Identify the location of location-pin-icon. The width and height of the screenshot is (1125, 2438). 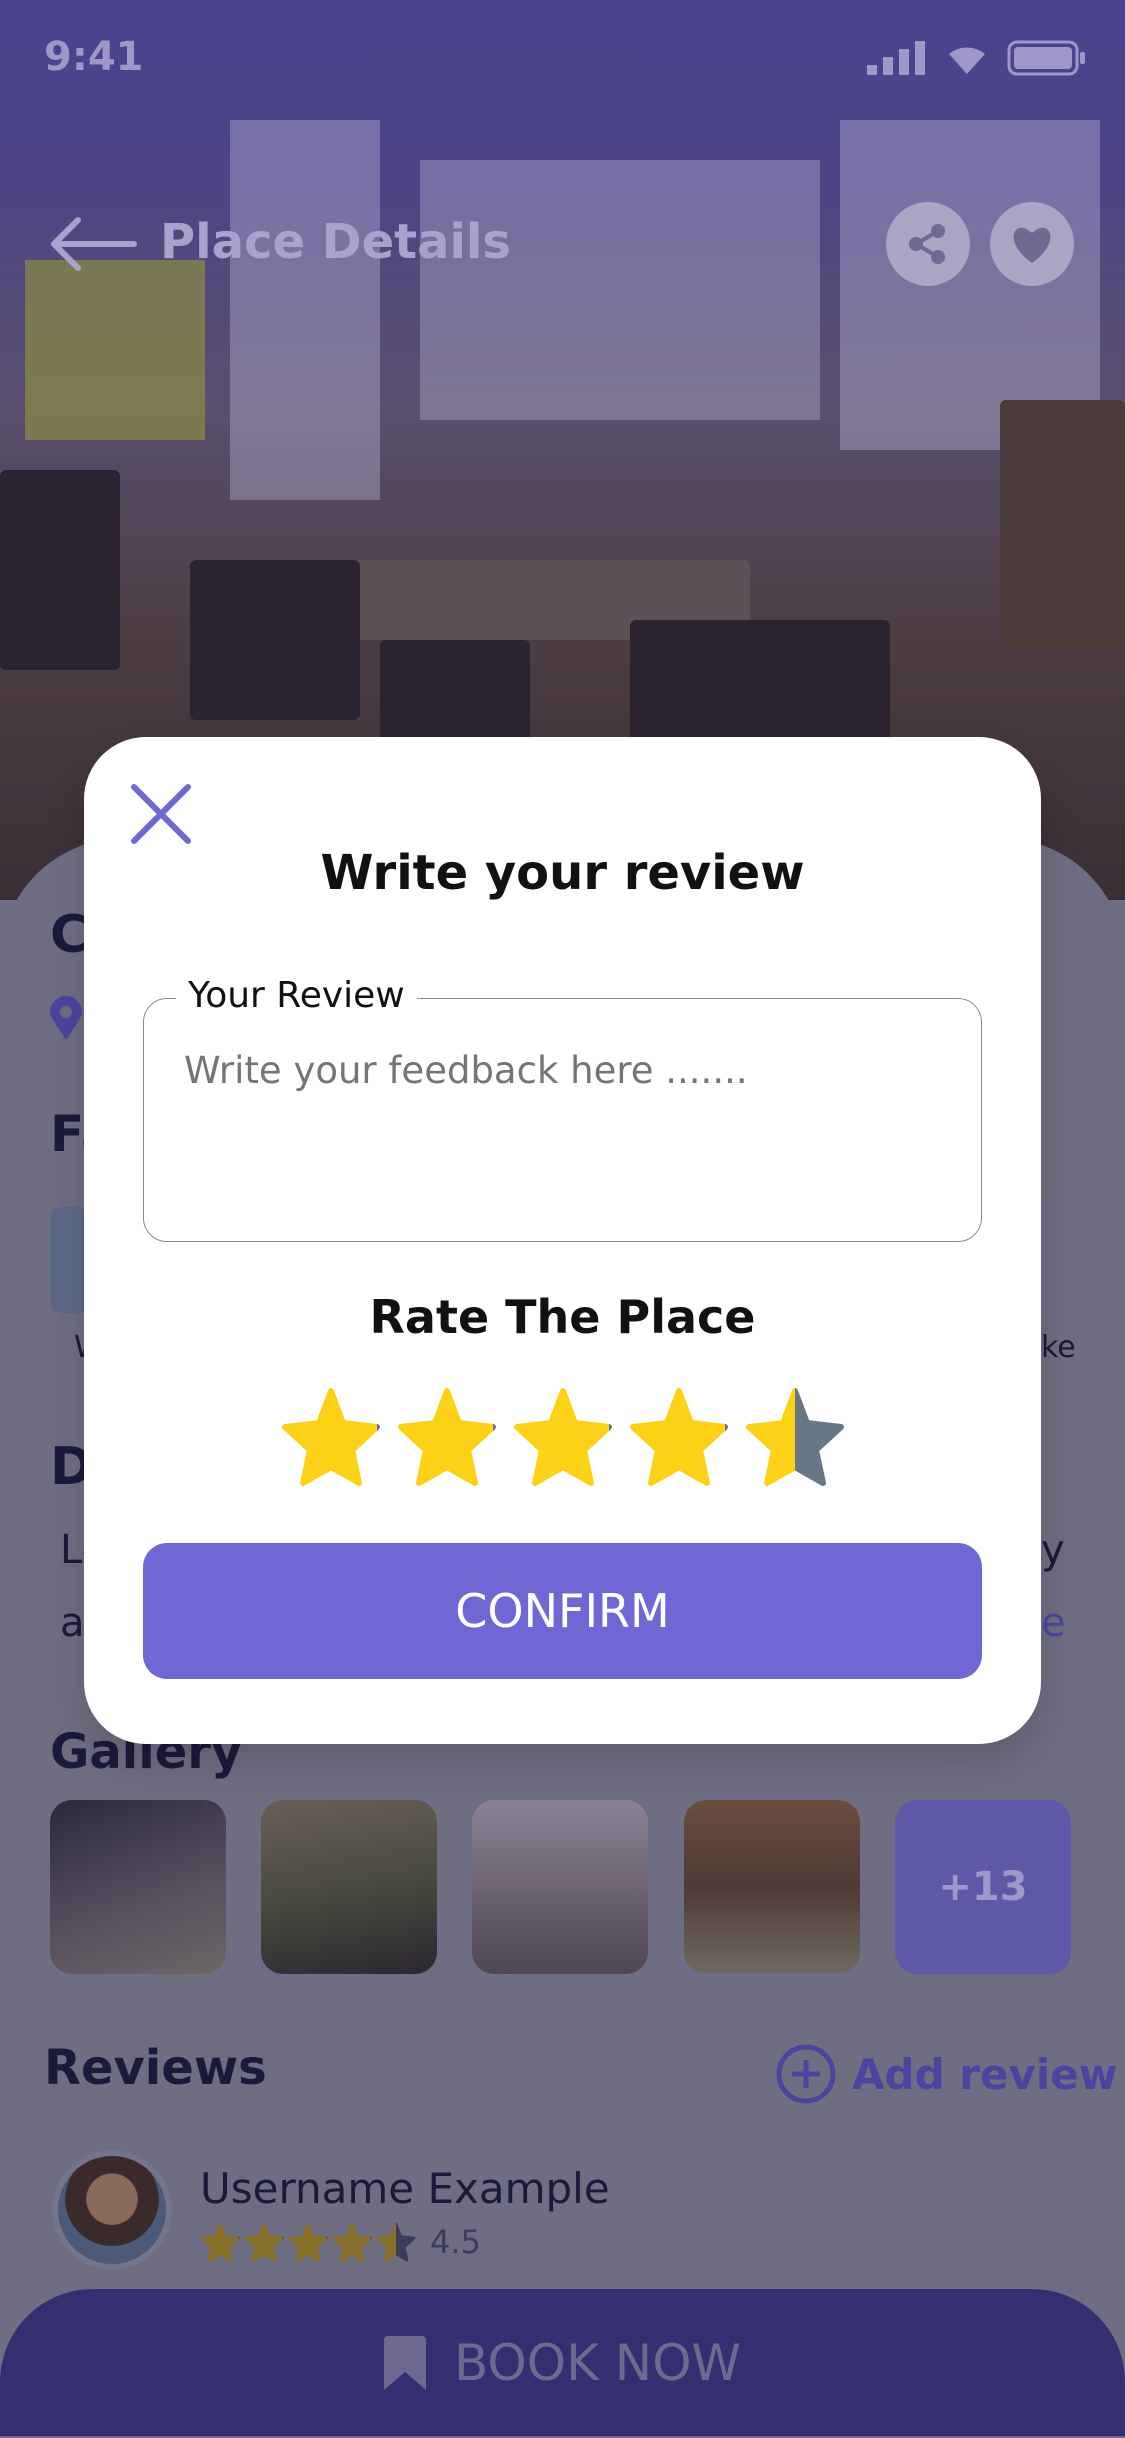
(66, 1018).